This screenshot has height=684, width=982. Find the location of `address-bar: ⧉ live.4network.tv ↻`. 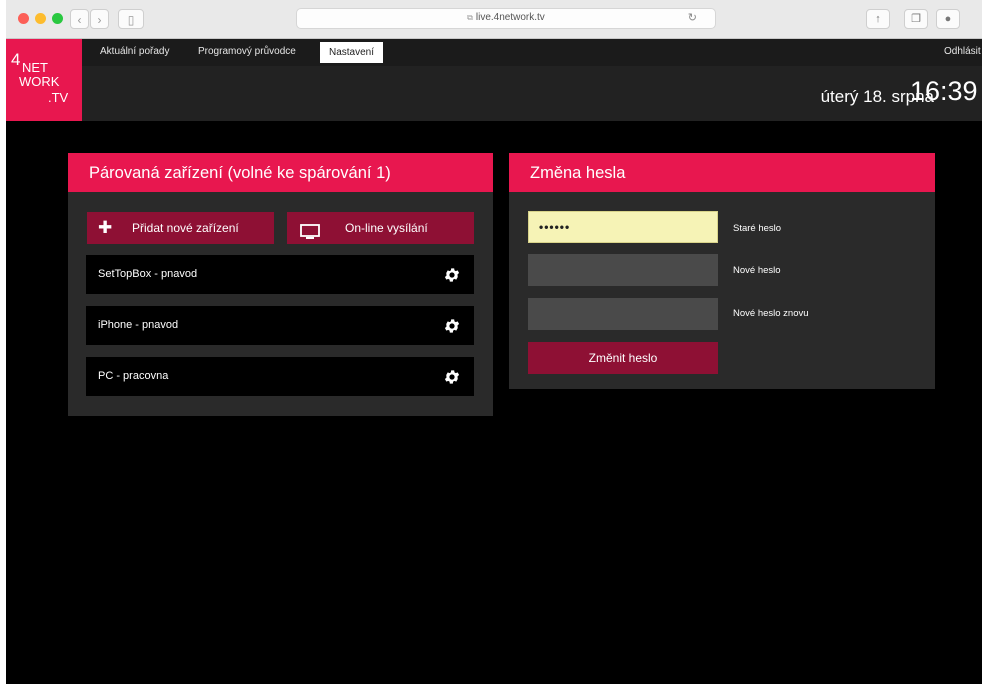

address-bar: ⧉ live.4network.tv ↻ is located at coordinates (506, 18).